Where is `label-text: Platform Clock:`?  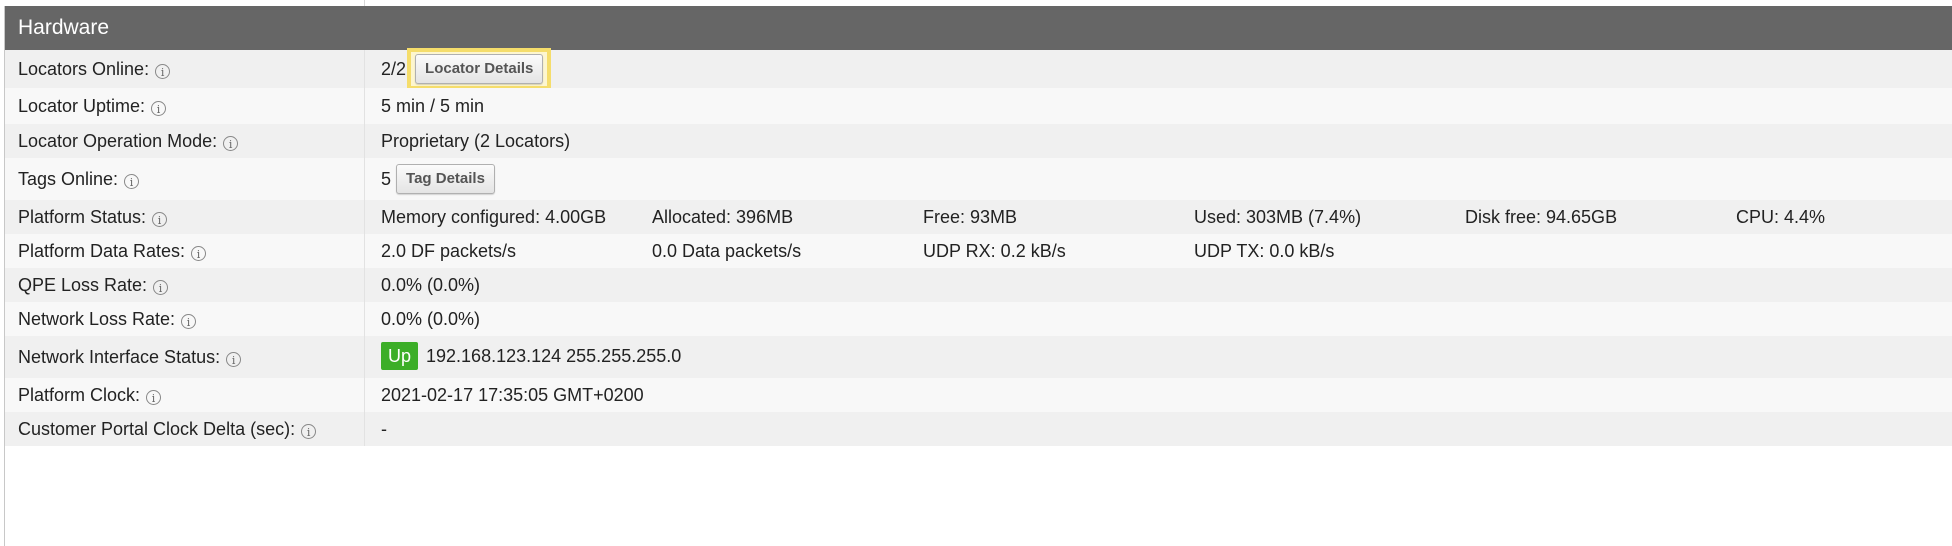 label-text: Platform Clock: is located at coordinates (79, 394).